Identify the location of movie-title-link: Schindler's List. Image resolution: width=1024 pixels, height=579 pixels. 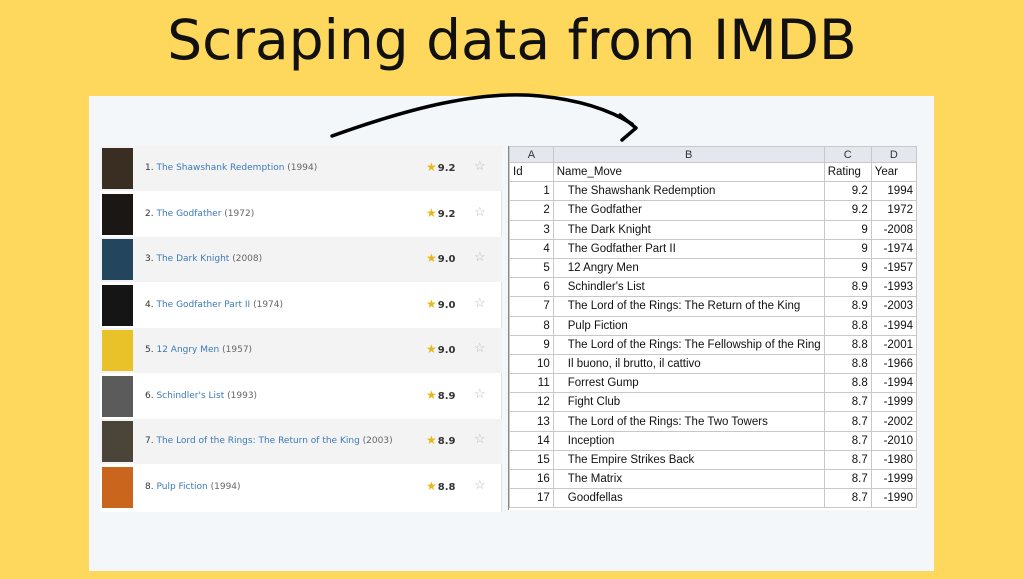
(190, 396).